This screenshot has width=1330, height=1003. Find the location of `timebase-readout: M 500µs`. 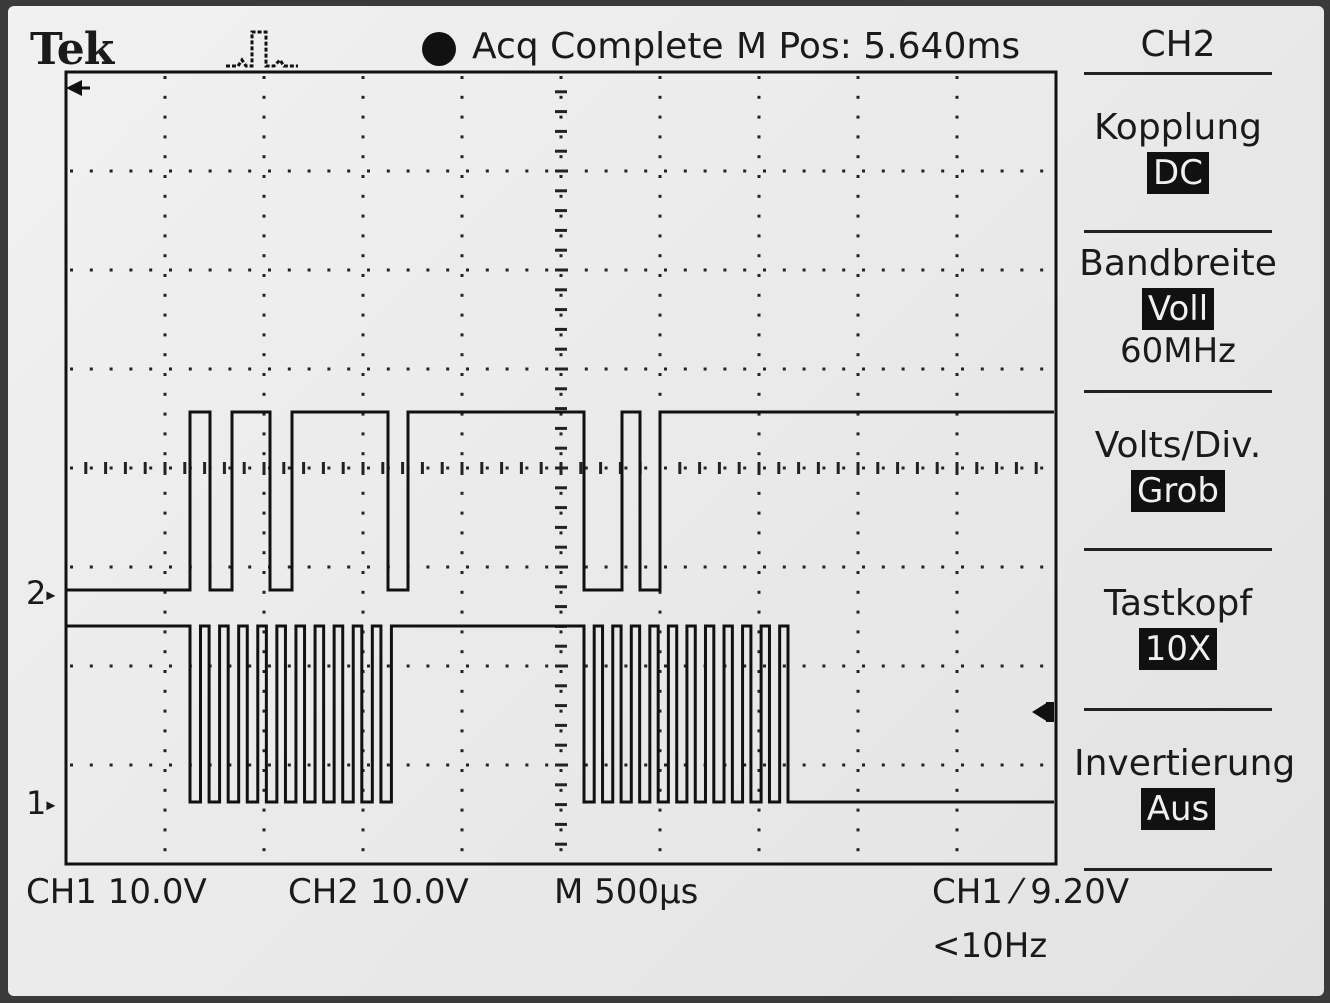

timebase-readout: M 500µs is located at coordinates (626, 892).